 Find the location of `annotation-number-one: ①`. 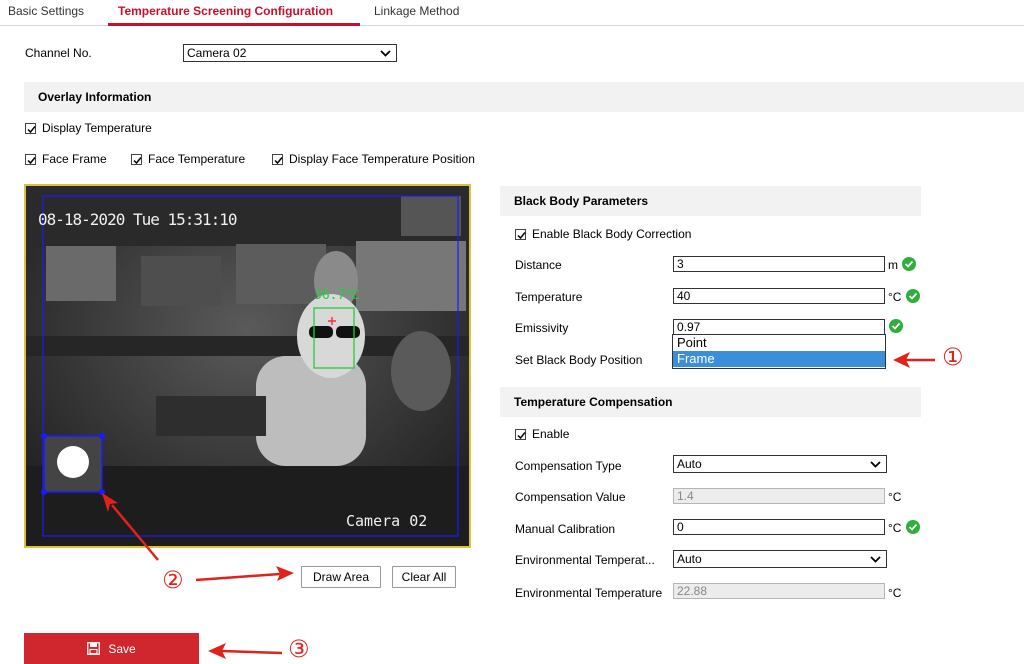

annotation-number-one: ① is located at coordinates (953, 357).